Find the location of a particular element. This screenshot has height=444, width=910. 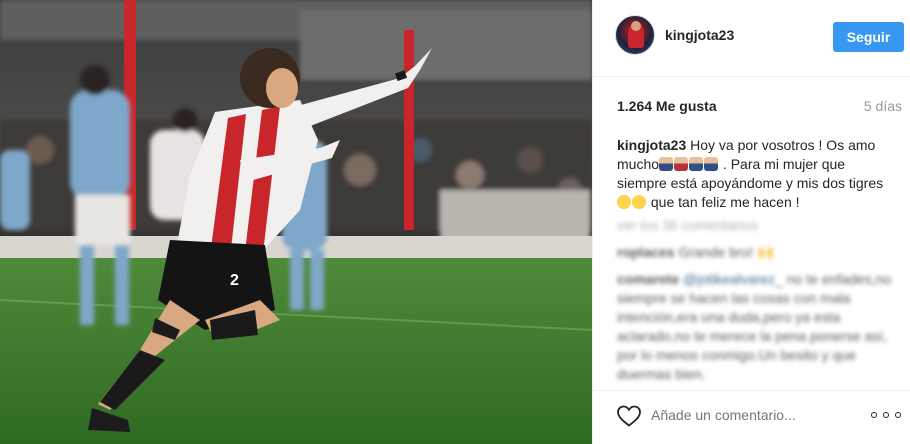

more-options-icon is located at coordinates (886, 415).